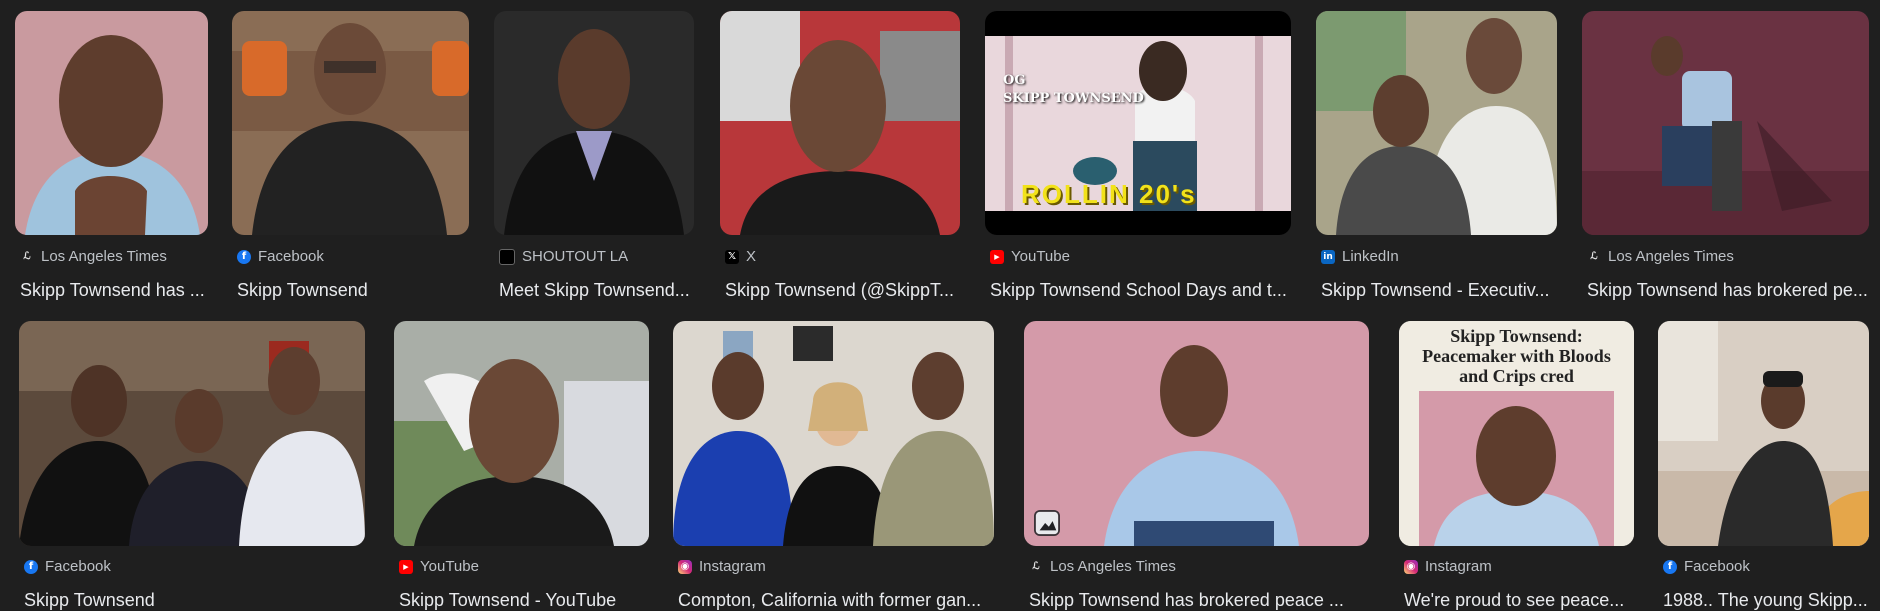 Image resolution: width=1880 pixels, height=611 pixels. Describe the element at coordinates (740, 256) in the screenshot. I see `result-source: 𝕏 X` at that location.